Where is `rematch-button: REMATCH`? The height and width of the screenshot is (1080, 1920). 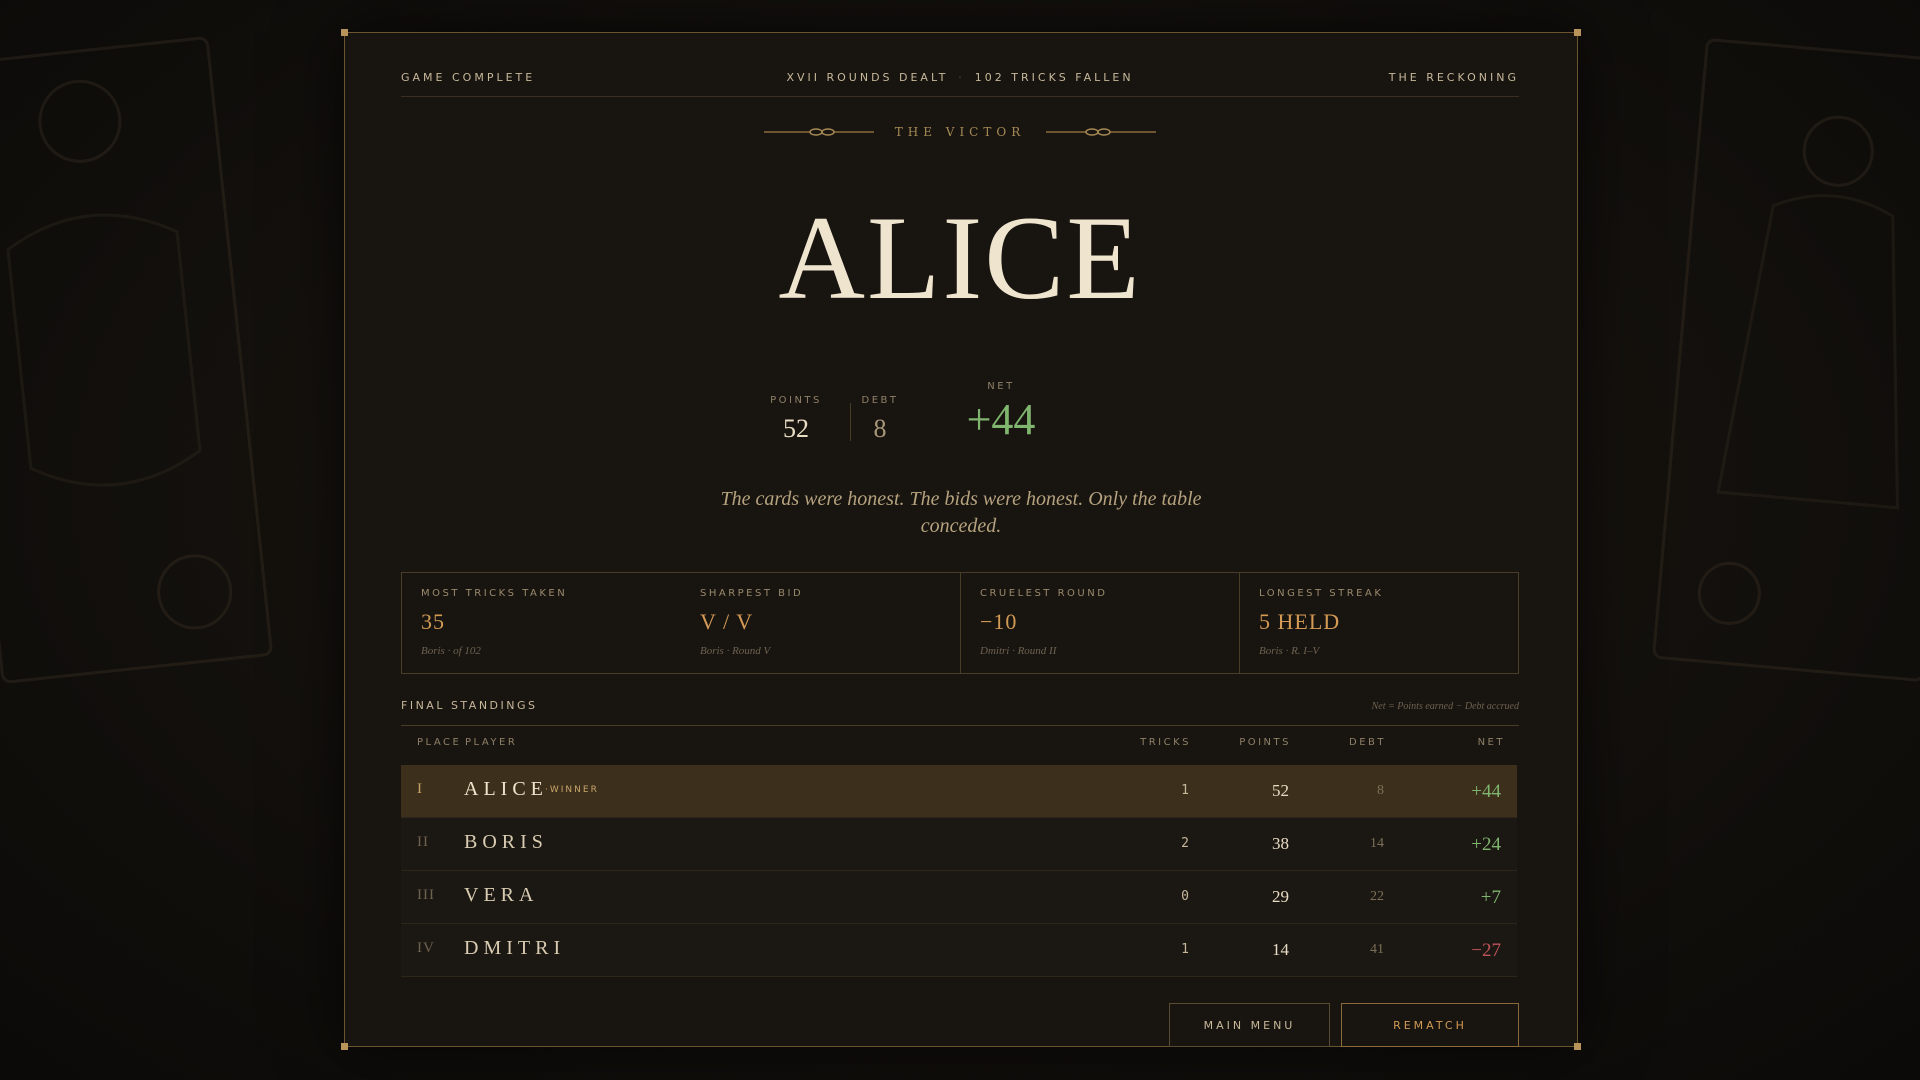
rematch-button: REMATCH is located at coordinates (1430, 1025).